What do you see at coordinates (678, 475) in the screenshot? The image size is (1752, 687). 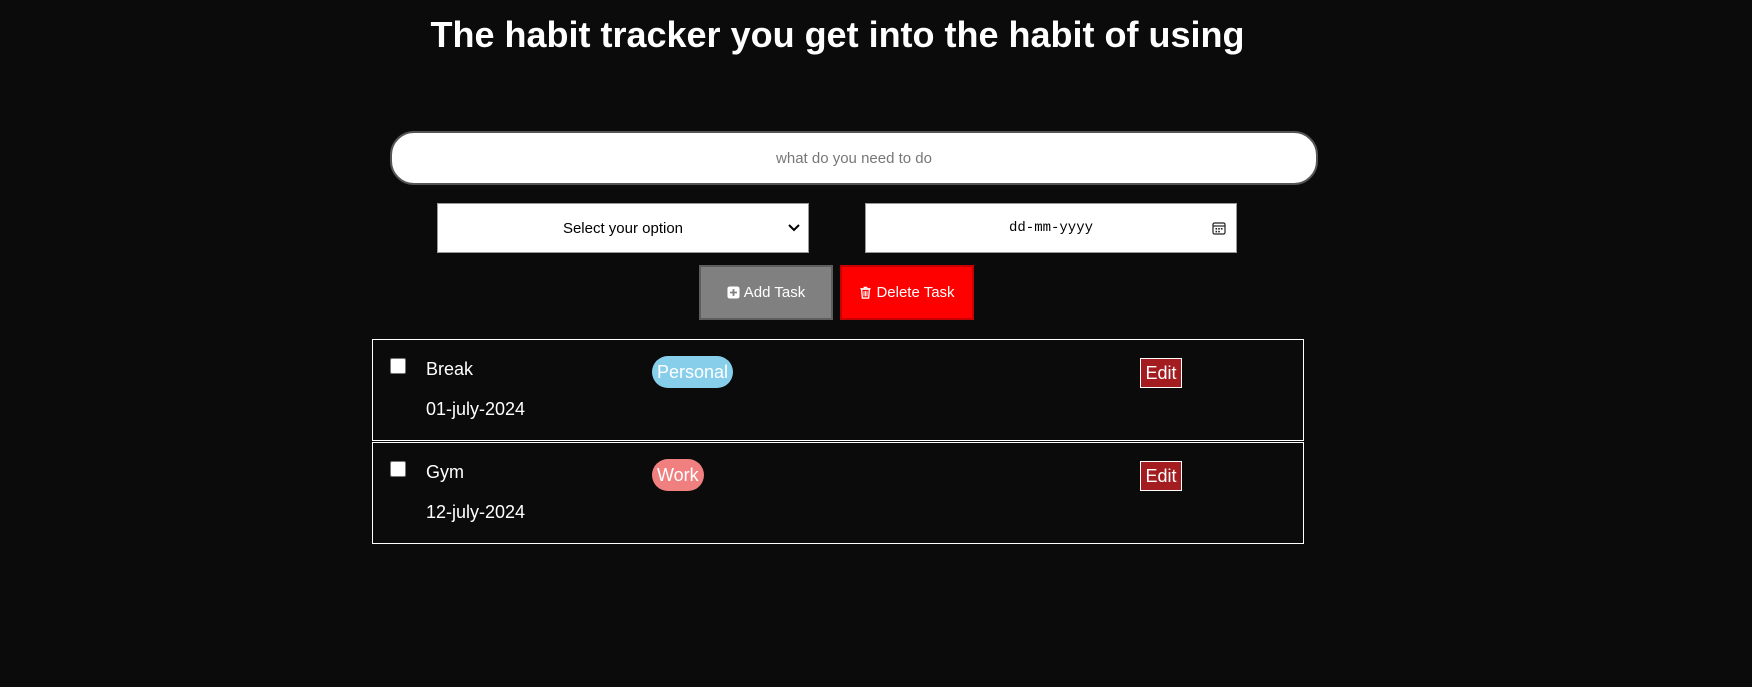 I see `task-tag: Work` at bounding box center [678, 475].